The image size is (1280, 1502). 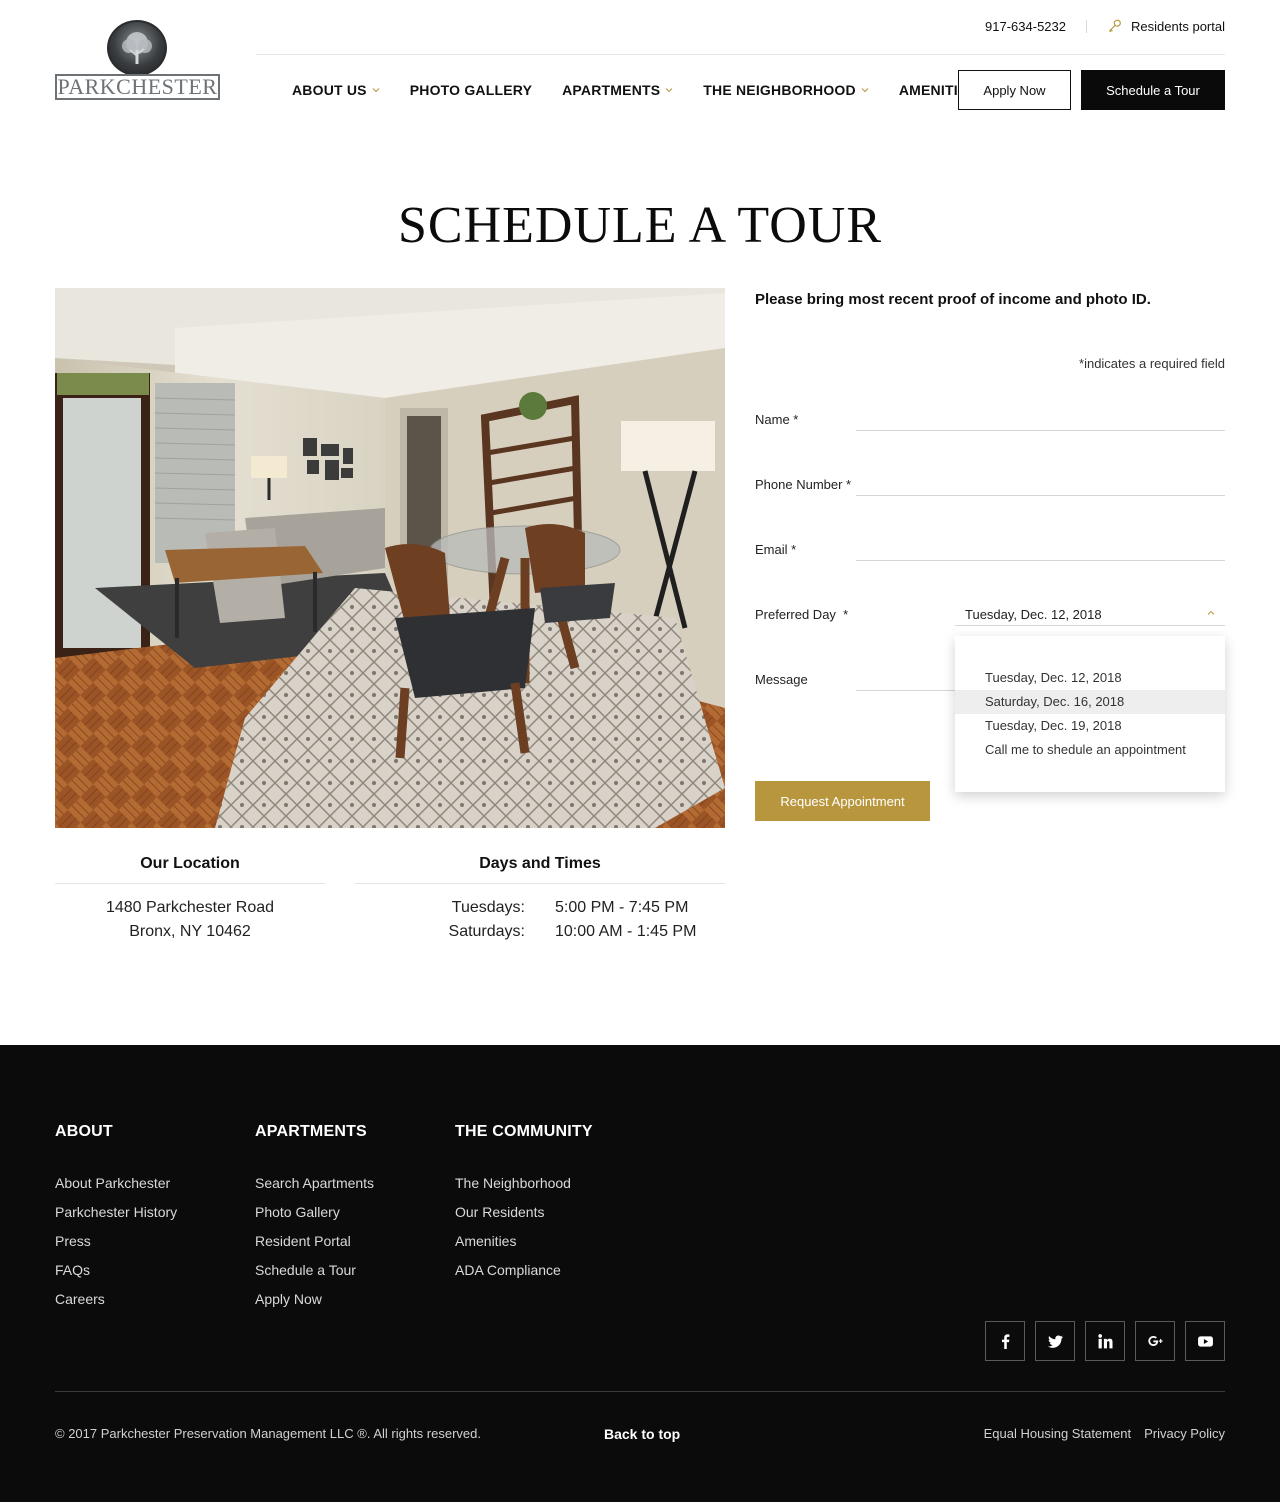 I want to click on request-appointment-button: Request Appointment, so click(x=842, y=801).